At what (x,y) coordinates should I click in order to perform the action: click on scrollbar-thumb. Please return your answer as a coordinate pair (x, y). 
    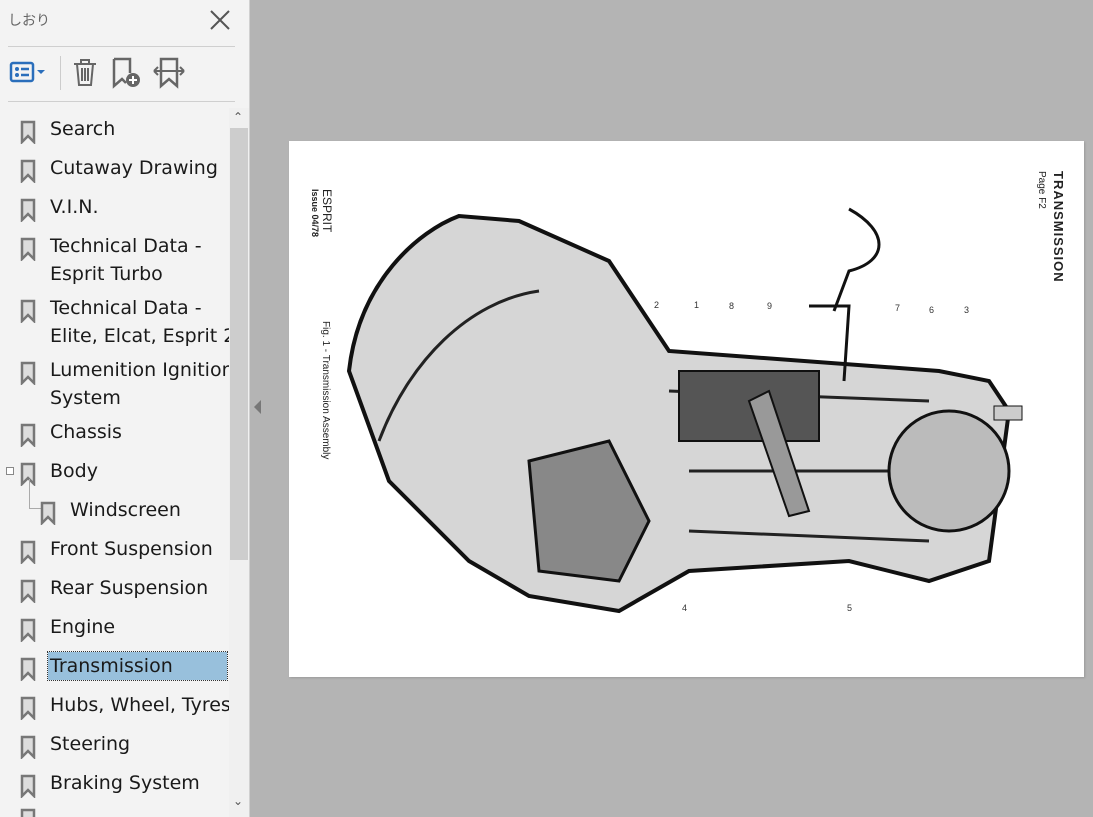
    Looking at the image, I should click on (239, 344).